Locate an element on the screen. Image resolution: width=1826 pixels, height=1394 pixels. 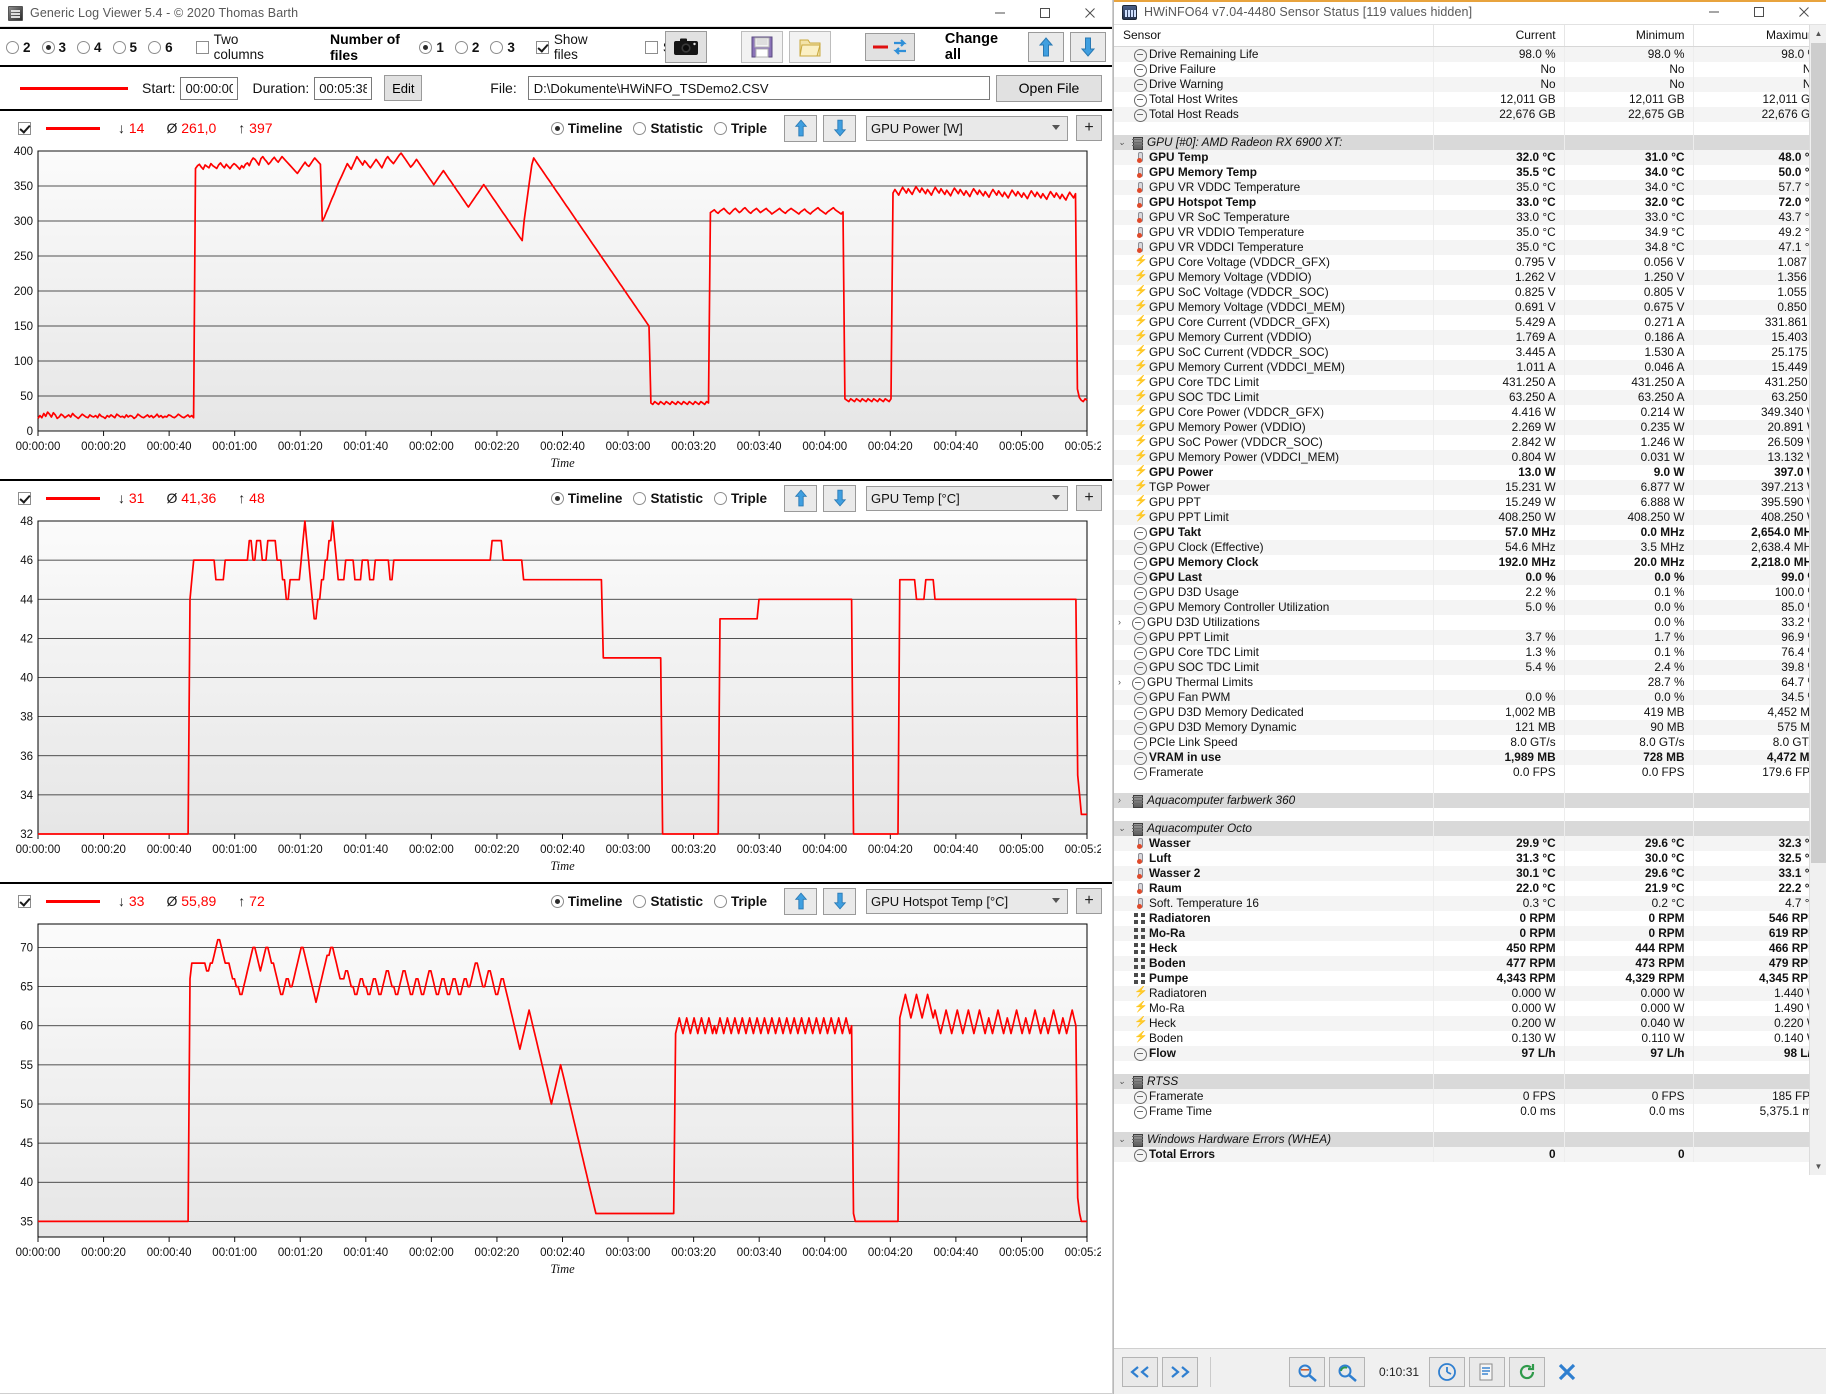
chart-count-option-2: 2 is located at coordinates (18, 47).